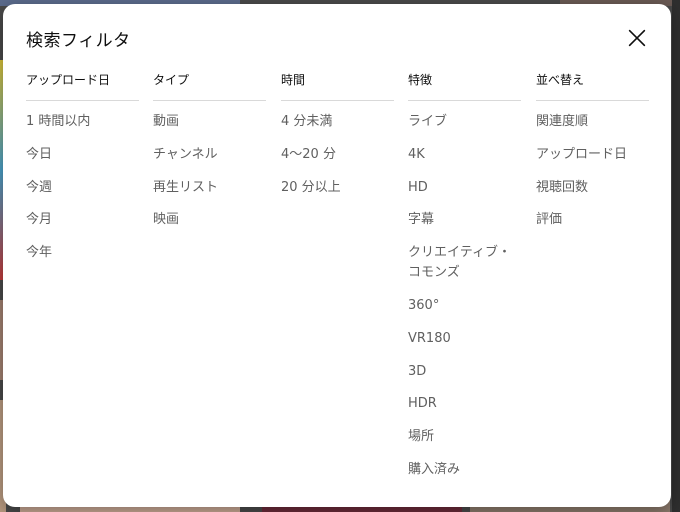 The height and width of the screenshot is (512, 680). What do you see at coordinates (78, 41) in the screenshot?
I see `dialog-title: 検索フィルタ` at bounding box center [78, 41].